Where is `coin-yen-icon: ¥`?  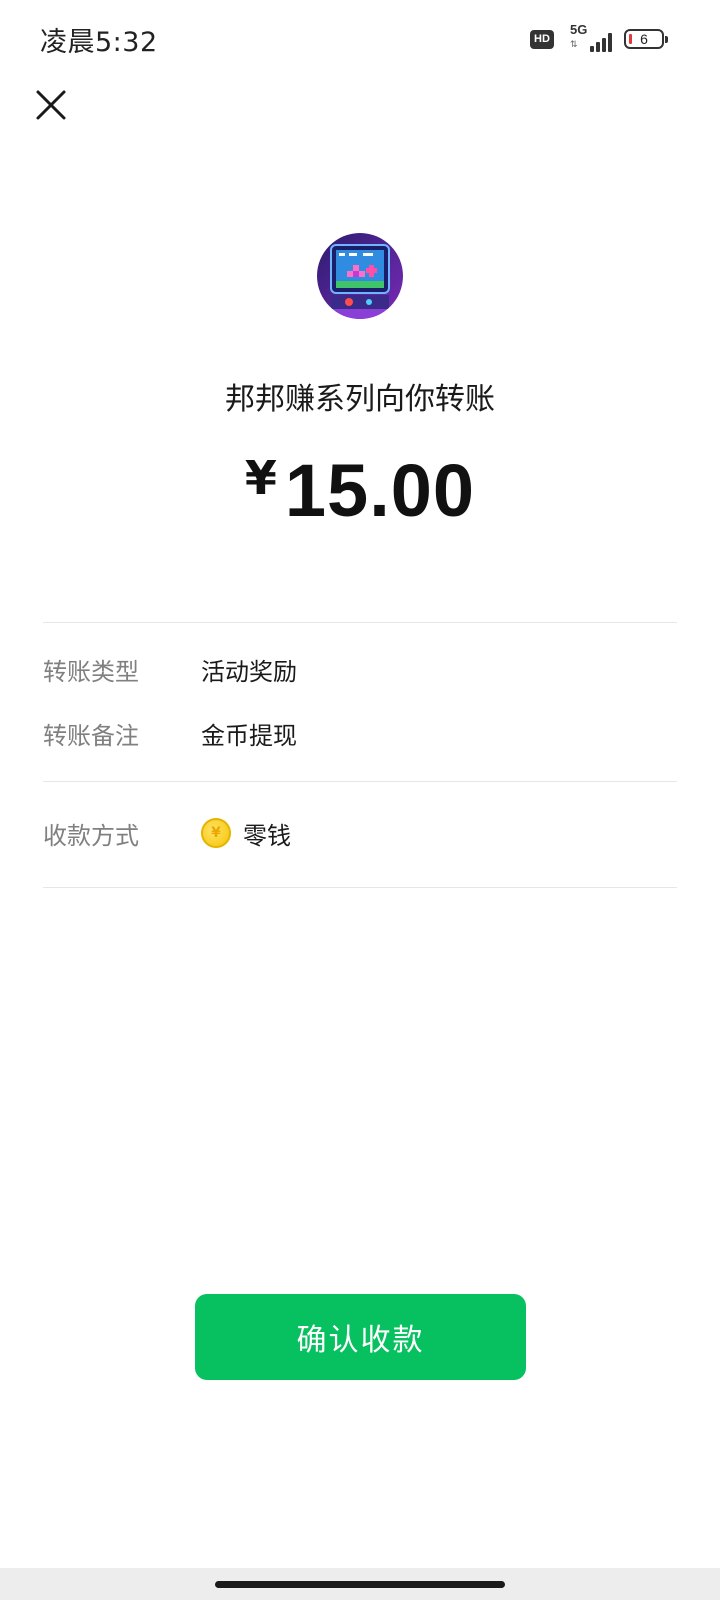 coin-yen-icon: ¥ is located at coordinates (216, 833).